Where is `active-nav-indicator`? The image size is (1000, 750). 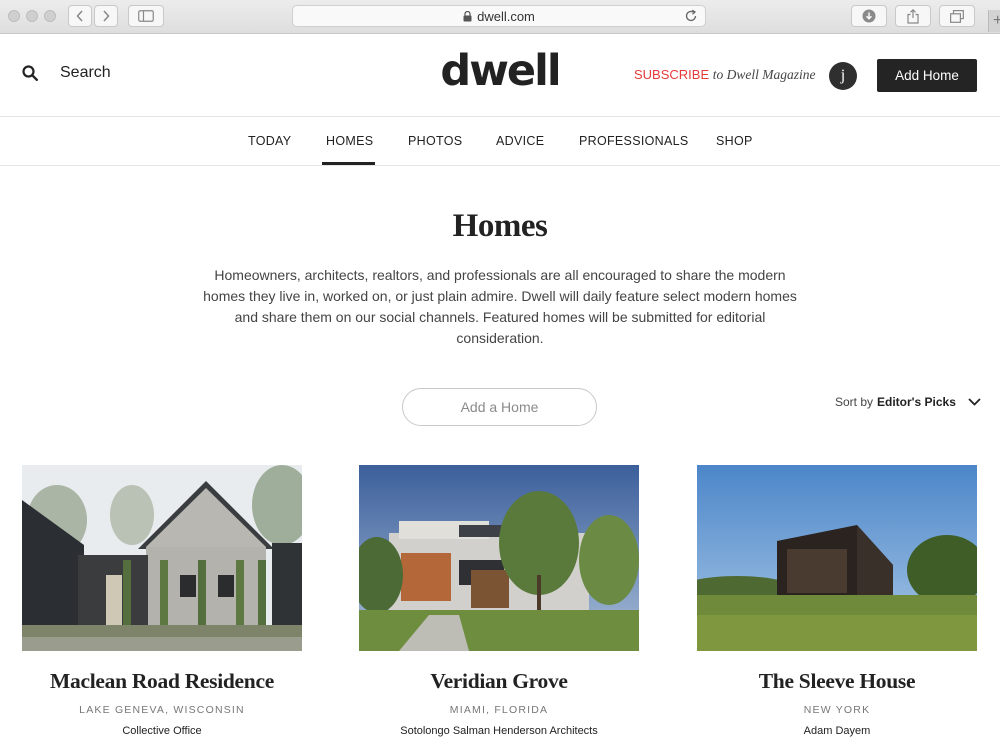 active-nav-indicator is located at coordinates (348, 163).